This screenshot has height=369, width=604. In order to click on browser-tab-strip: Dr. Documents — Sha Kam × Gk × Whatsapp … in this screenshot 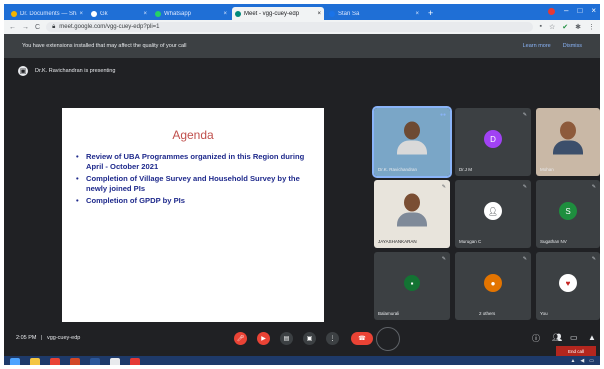, I will do `click(302, 12)`.